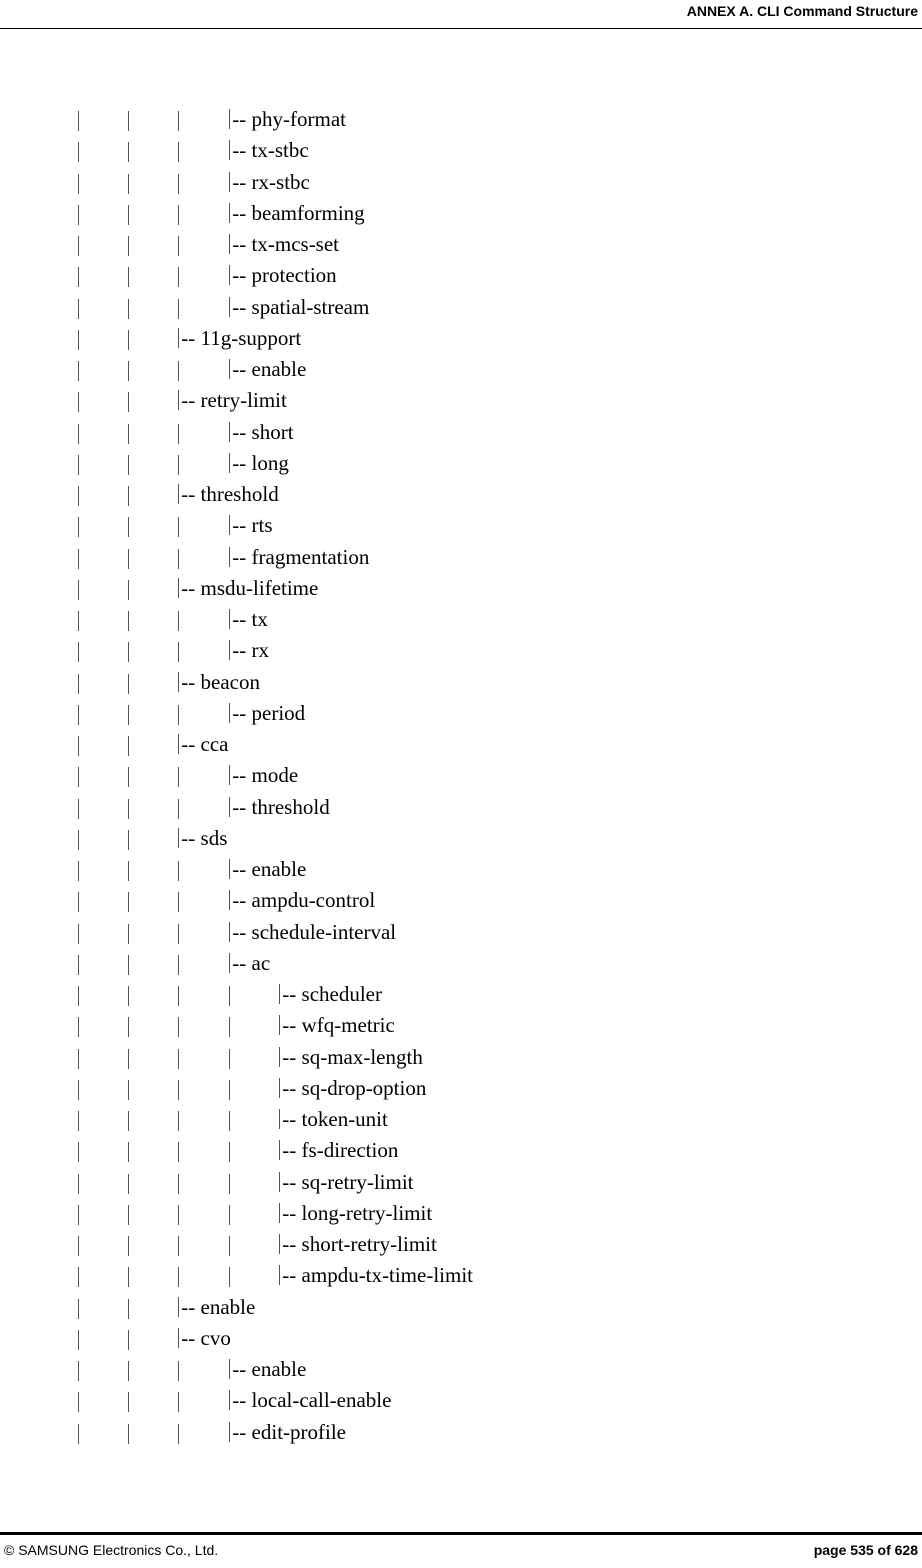  Describe the element at coordinates (281, 806) in the screenshot. I see `tree-node-label: -- threshold` at that location.